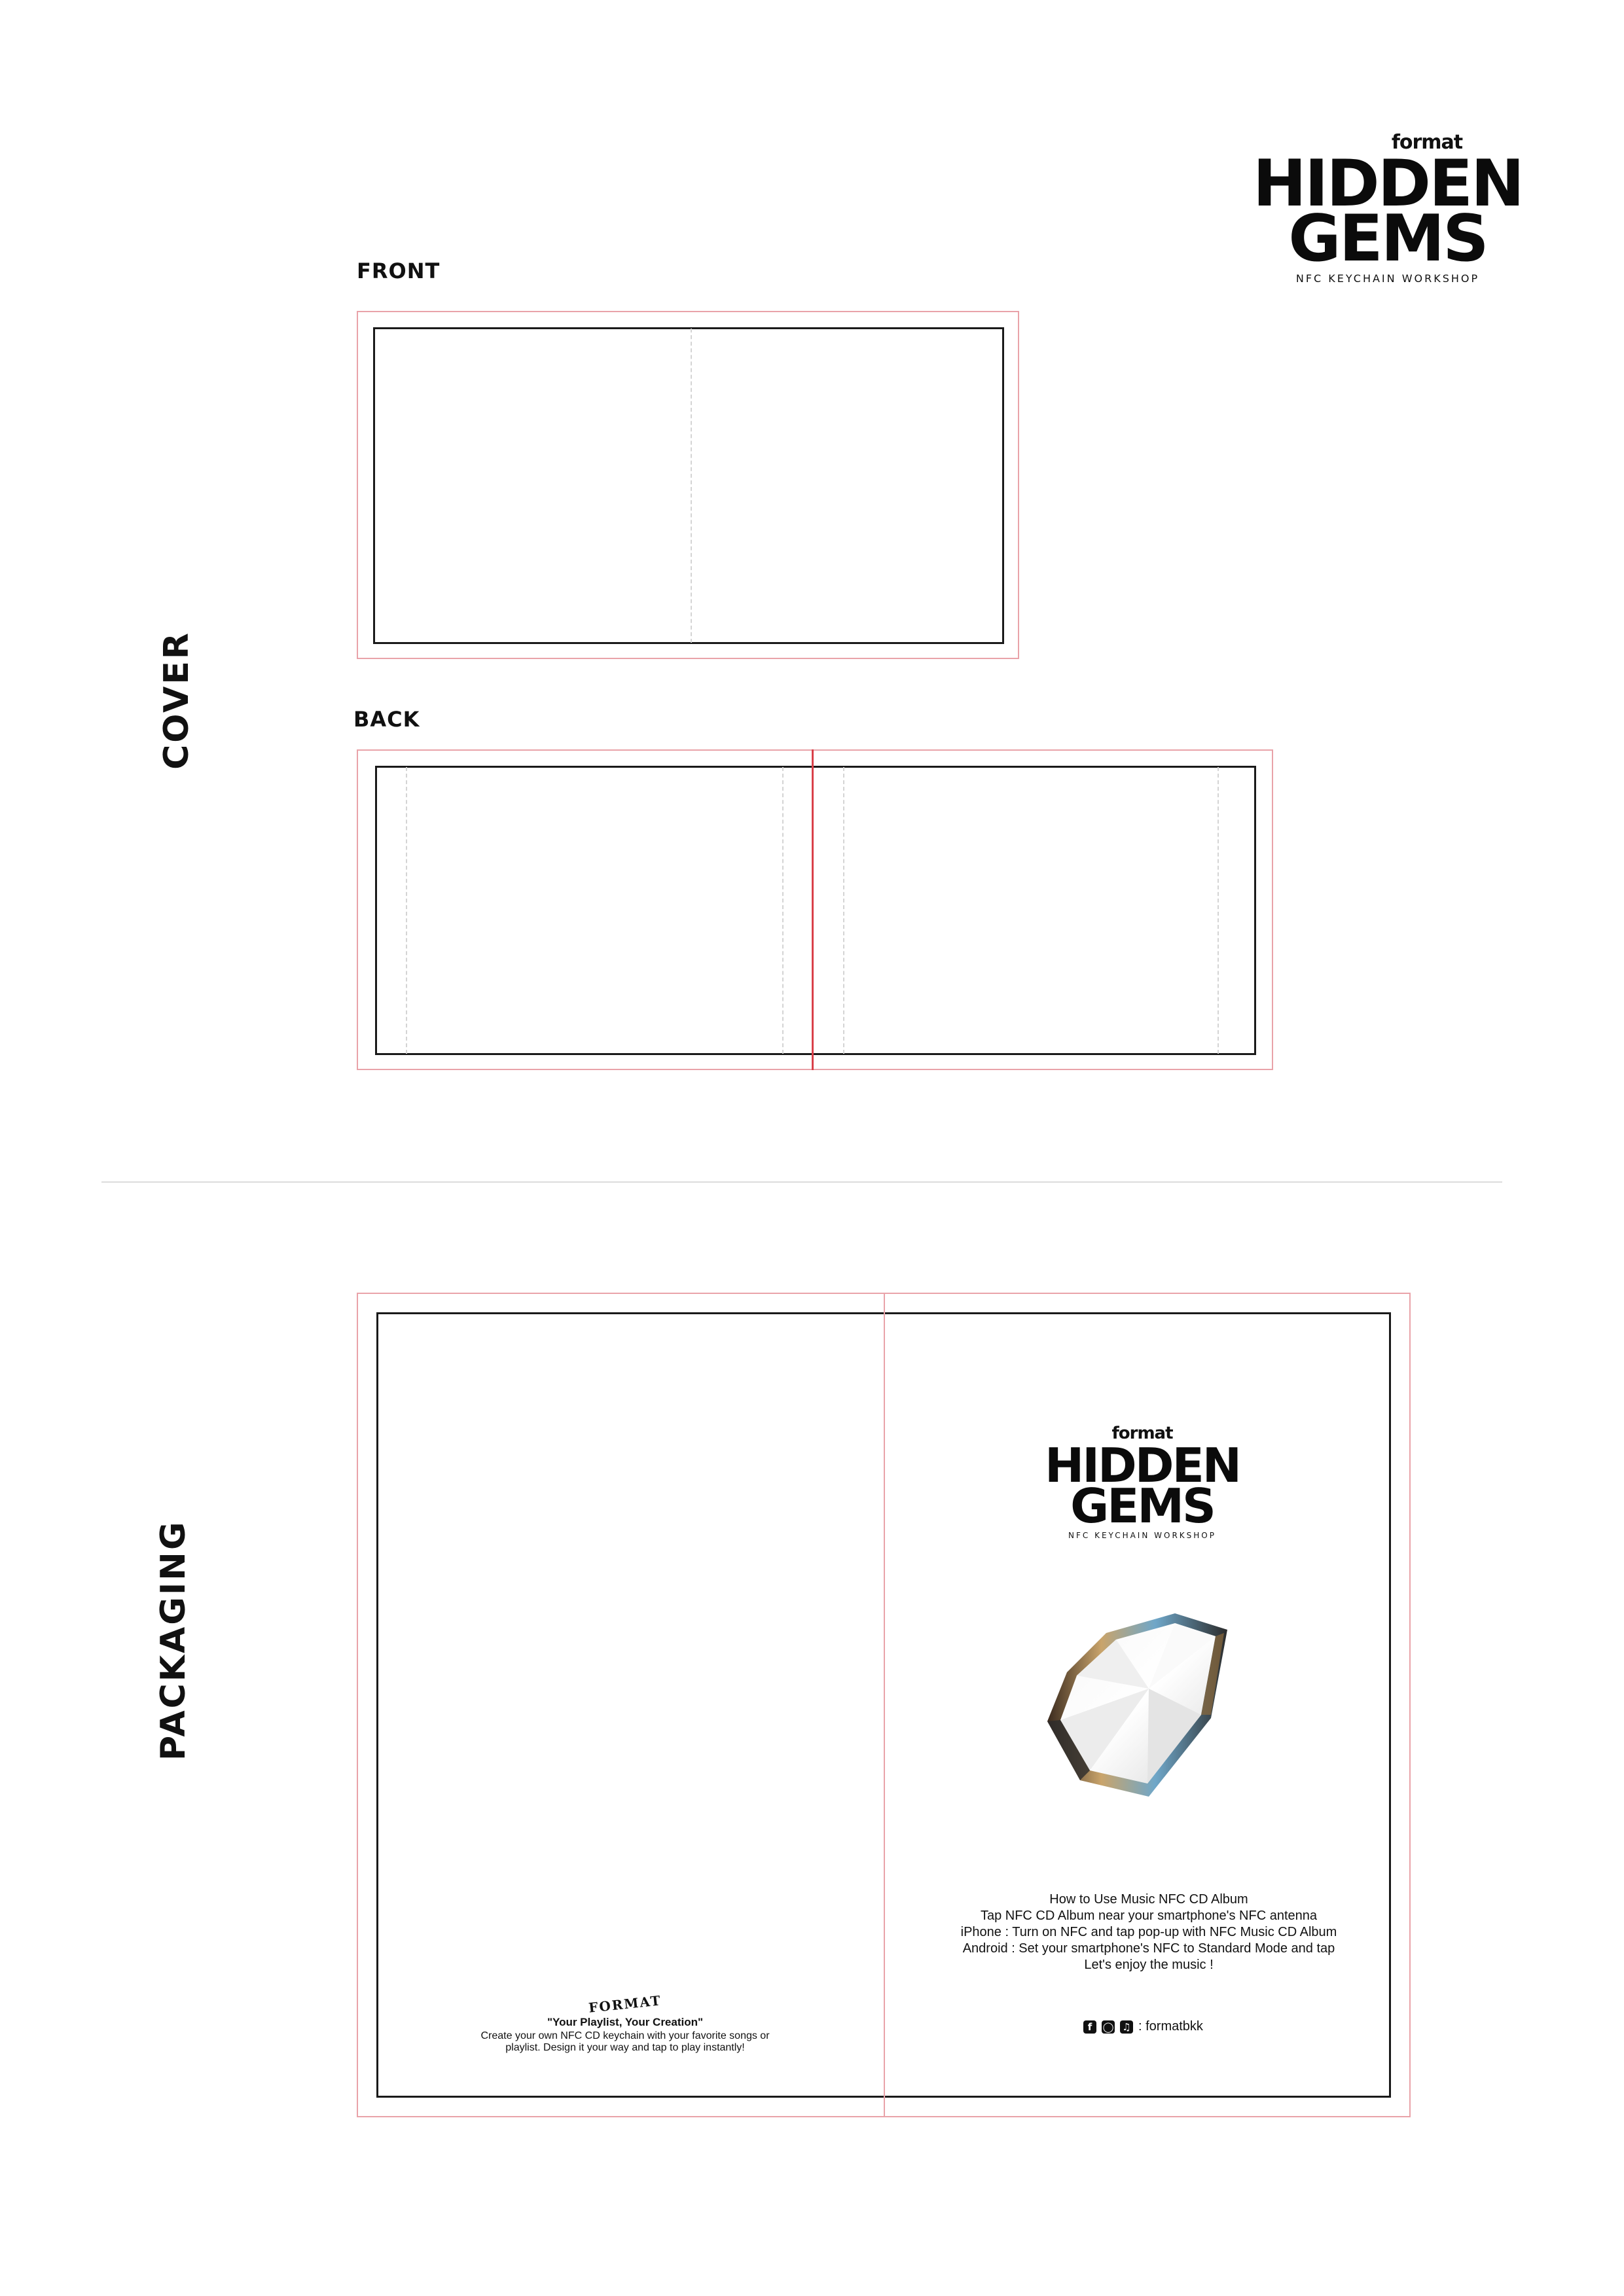 The image size is (1624, 2296). What do you see at coordinates (1126, 2027) in the screenshot?
I see `tiktok-icon: ♫` at bounding box center [1126, 2027].